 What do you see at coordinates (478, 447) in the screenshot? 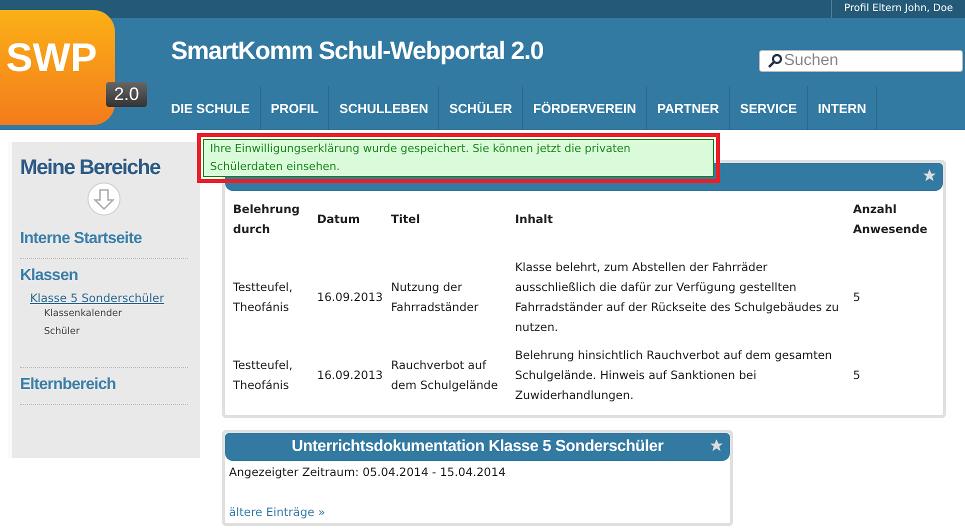
I see `panel-title: Unterrichtsdokumentation Klasse 5 Sonderschüler` at bounding box center [478, 447].